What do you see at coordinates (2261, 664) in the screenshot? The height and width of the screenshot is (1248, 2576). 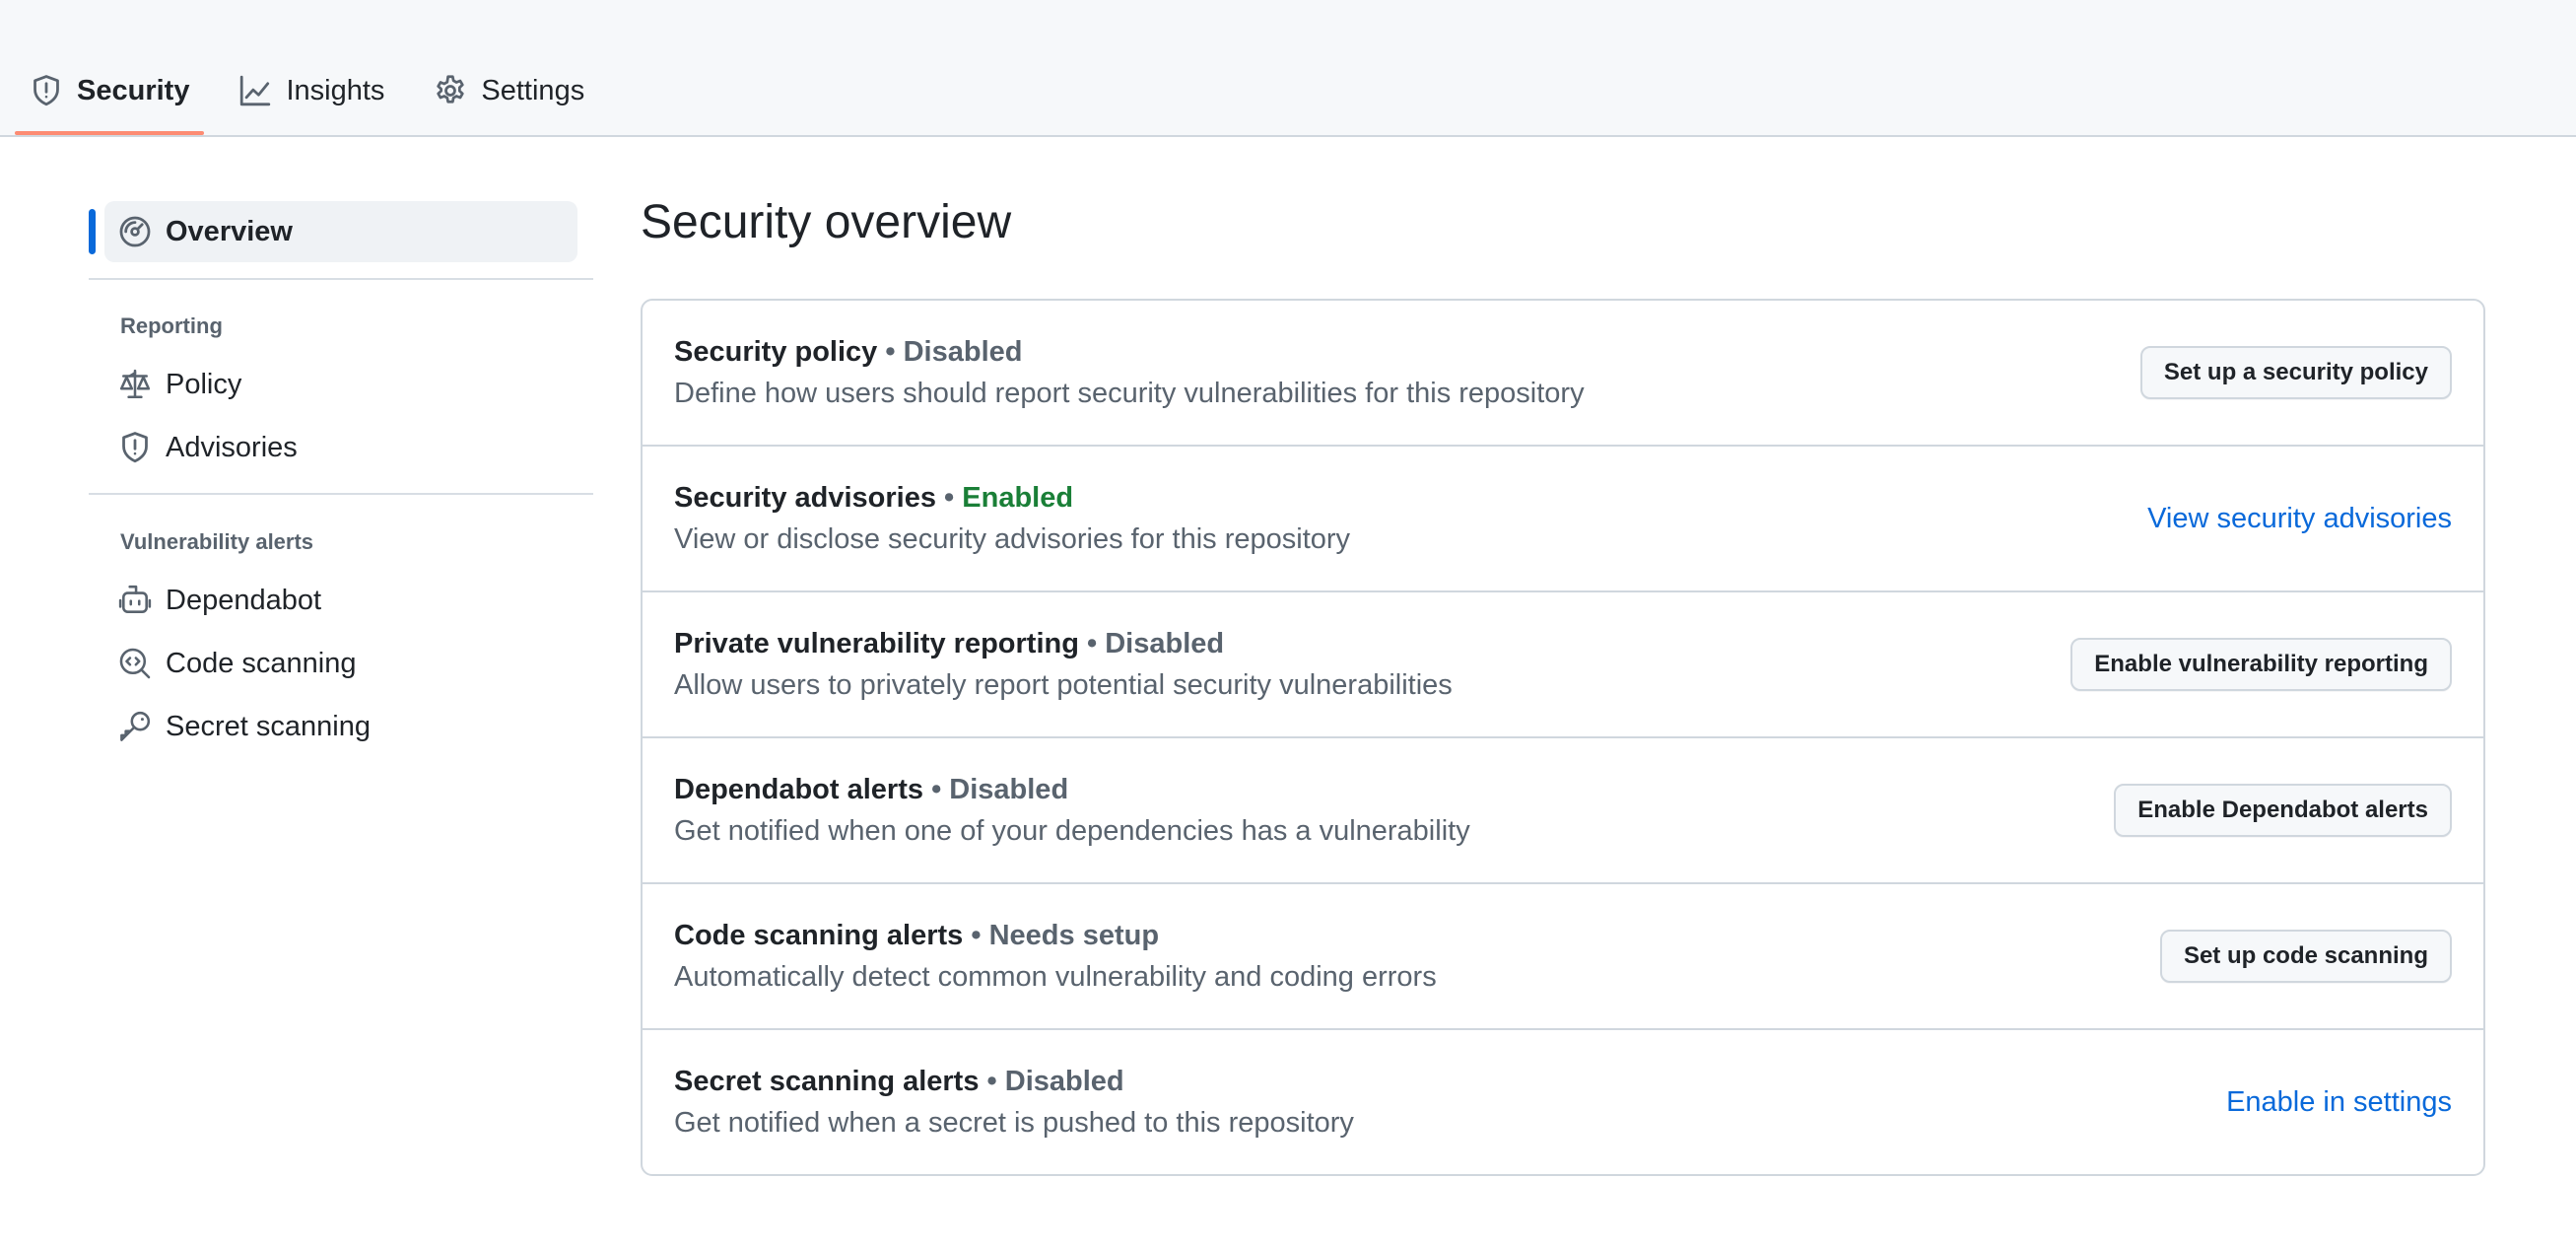 I see `enable-vulnerability-reporting-button: Enable vulnerability reporting` at bounding box center [2261, 664].